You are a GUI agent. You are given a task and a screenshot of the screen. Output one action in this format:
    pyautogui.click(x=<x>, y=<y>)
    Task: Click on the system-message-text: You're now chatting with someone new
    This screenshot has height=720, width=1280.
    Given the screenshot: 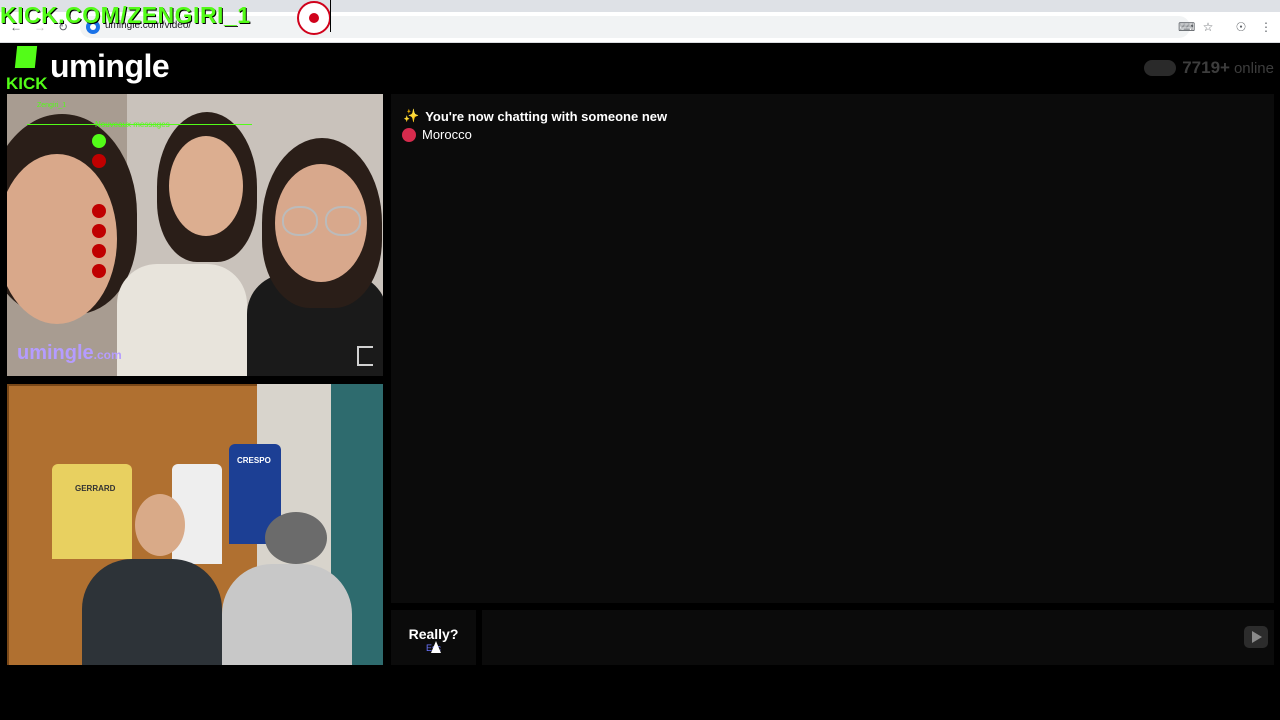 What is the action you would take?
    pyautogui.click(x=546, y=116)
    